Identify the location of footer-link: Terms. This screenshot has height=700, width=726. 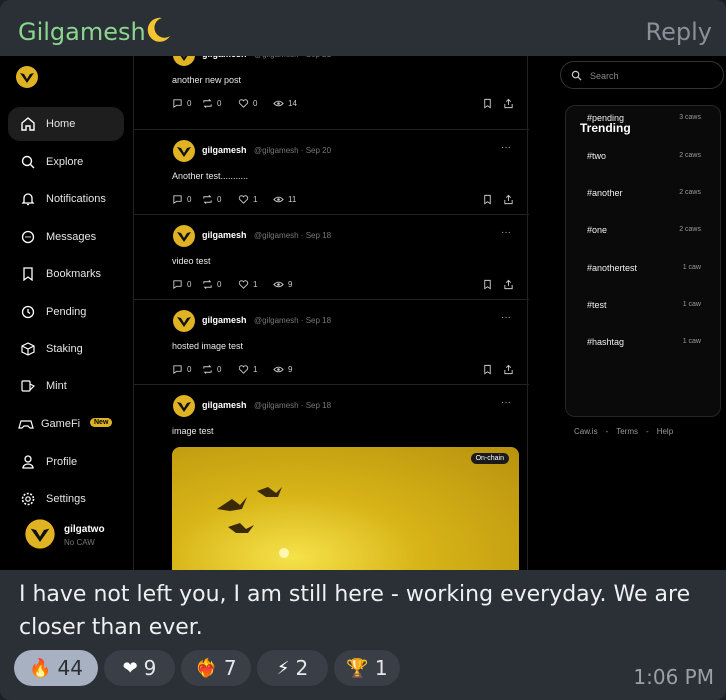
(627, 431).